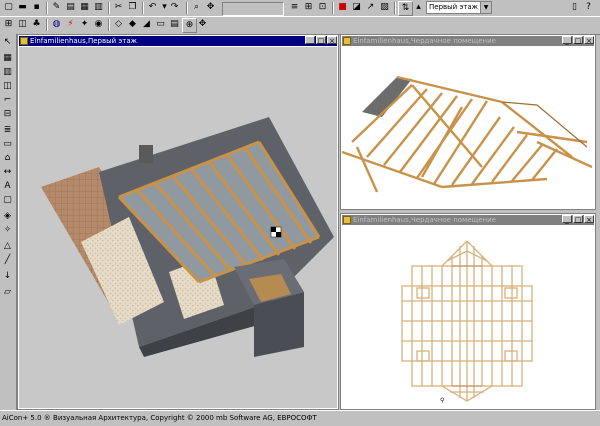  I want to click on floor-icon: ⇅, so click(405, 8).